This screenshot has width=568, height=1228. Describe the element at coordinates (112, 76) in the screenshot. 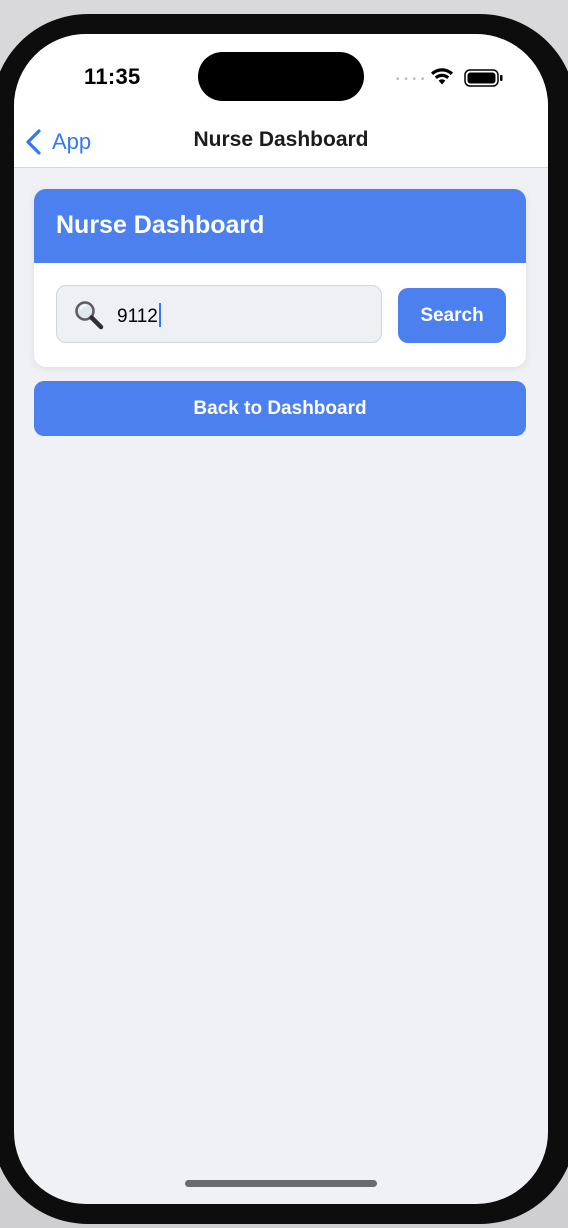

I see `status-time: 11:35` at that location.